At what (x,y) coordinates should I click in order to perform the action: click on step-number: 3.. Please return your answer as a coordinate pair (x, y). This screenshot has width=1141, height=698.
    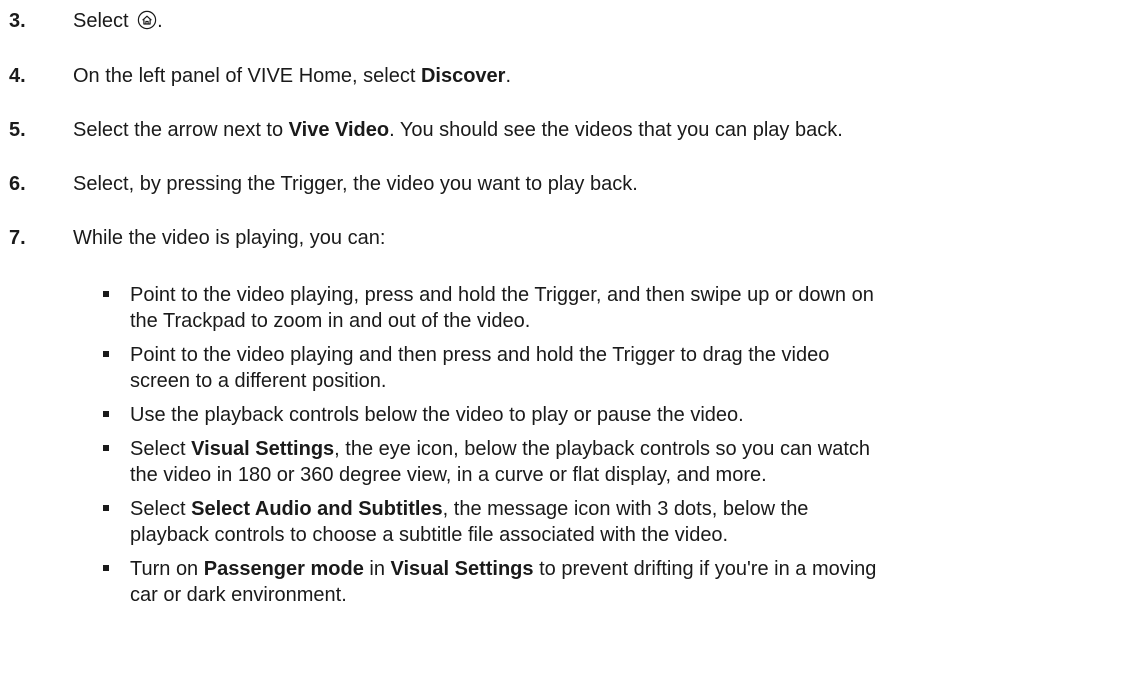
    Looking at the image, I should click on (17, 21).